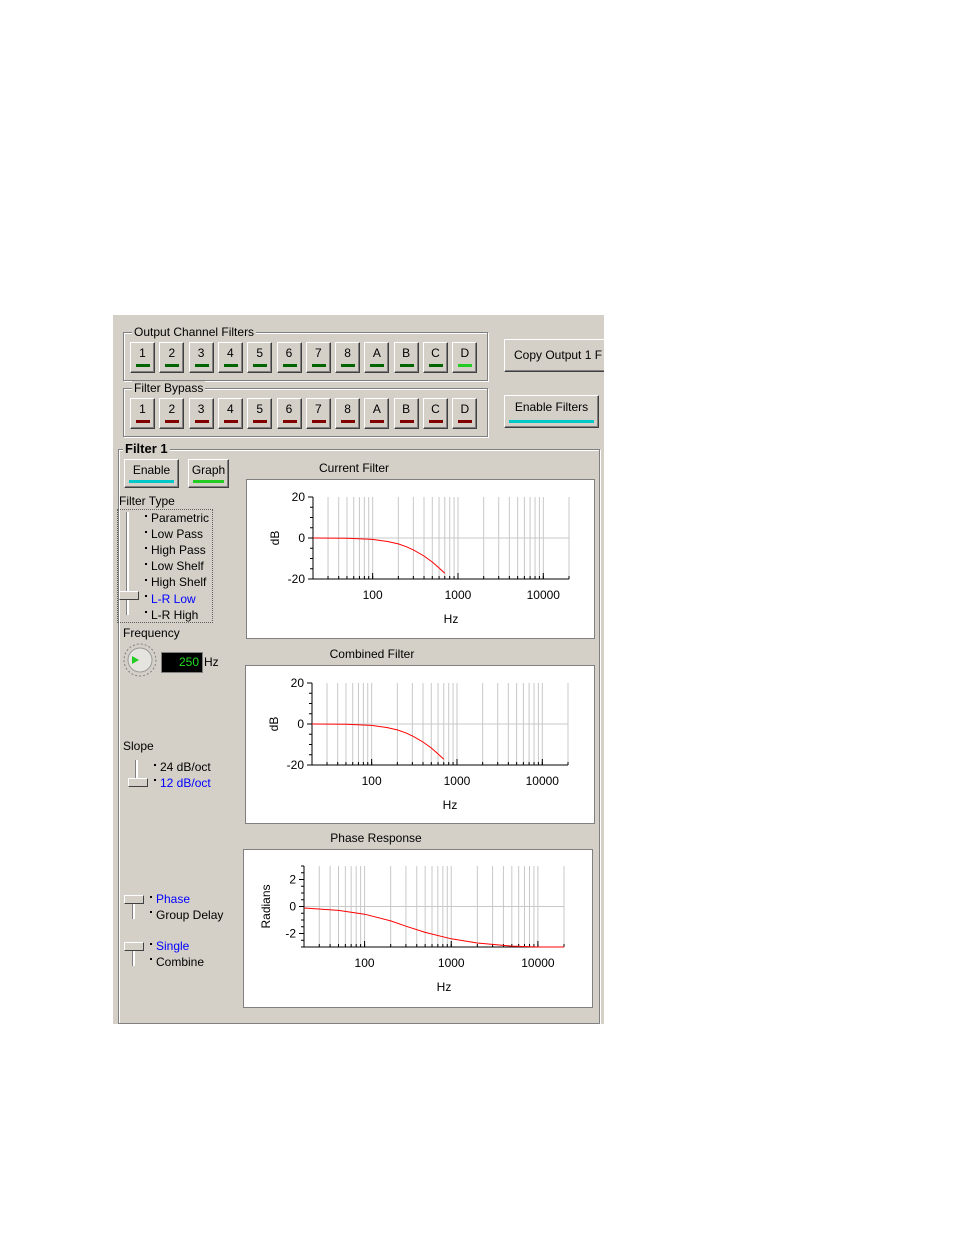  I want to click on slope-option: 12 dB/oct, so click(182, 783).